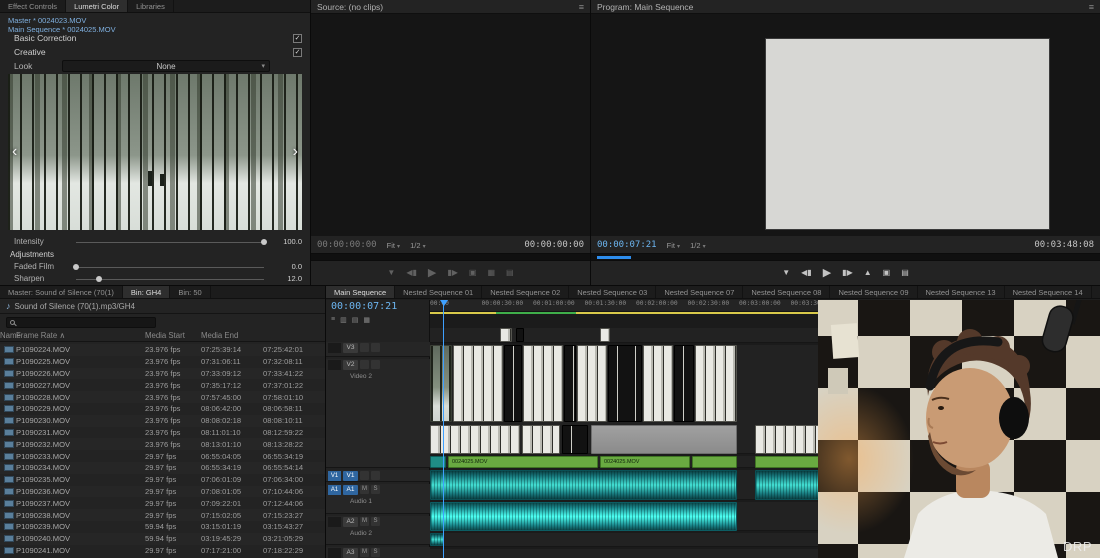  What do you see at coordinates (155, 53) in the screenshot?
I see `creative-section: Creative ✓` at bounding box center [155, 53].